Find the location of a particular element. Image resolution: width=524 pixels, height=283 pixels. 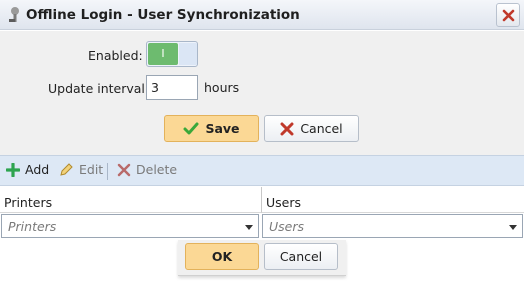

interval-unit-label: hours is located at coordinates (222, 87).